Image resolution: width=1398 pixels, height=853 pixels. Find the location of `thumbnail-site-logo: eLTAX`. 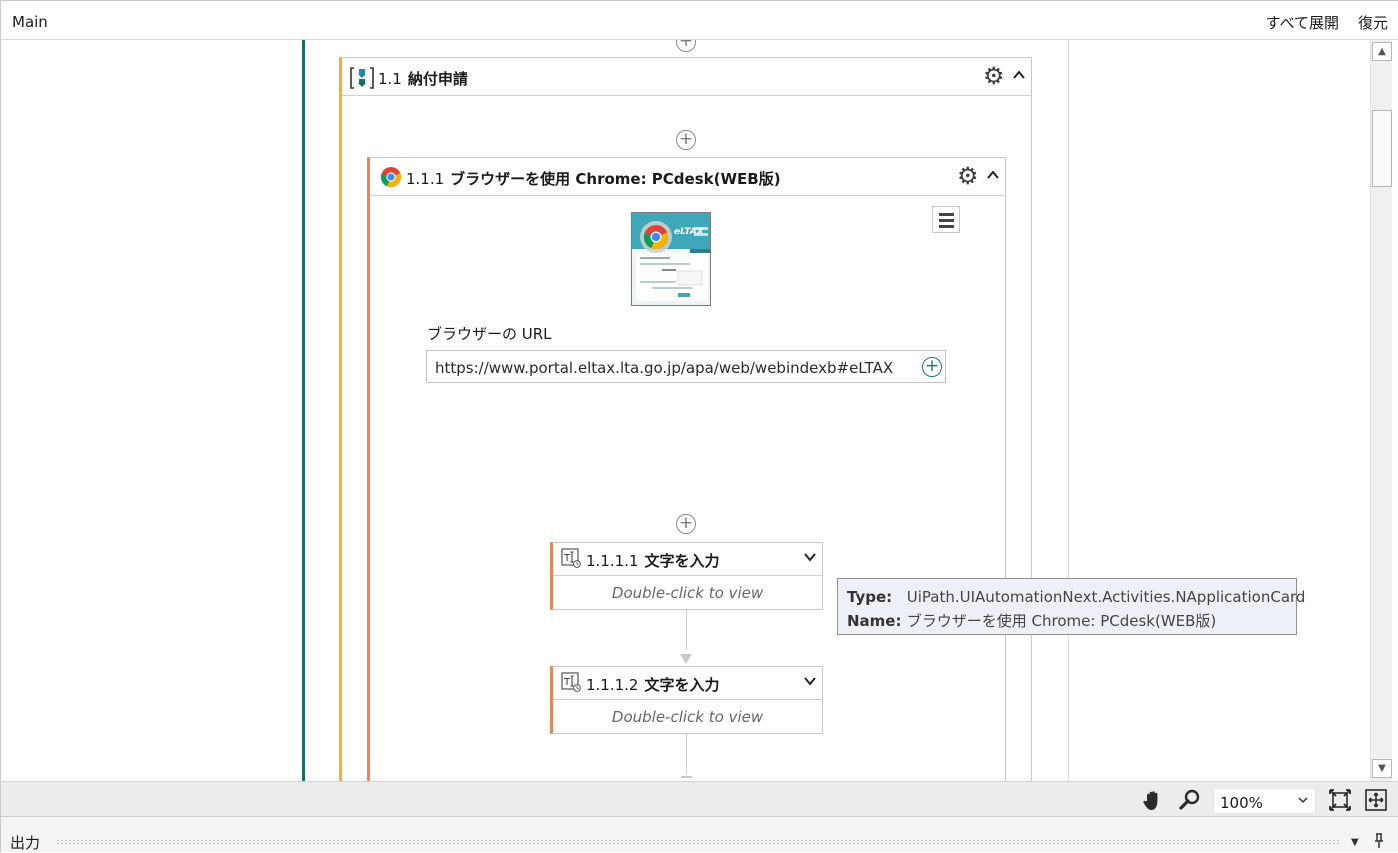

thumbnail-site-logo: eLTAX is located at coordinates (689, 232).